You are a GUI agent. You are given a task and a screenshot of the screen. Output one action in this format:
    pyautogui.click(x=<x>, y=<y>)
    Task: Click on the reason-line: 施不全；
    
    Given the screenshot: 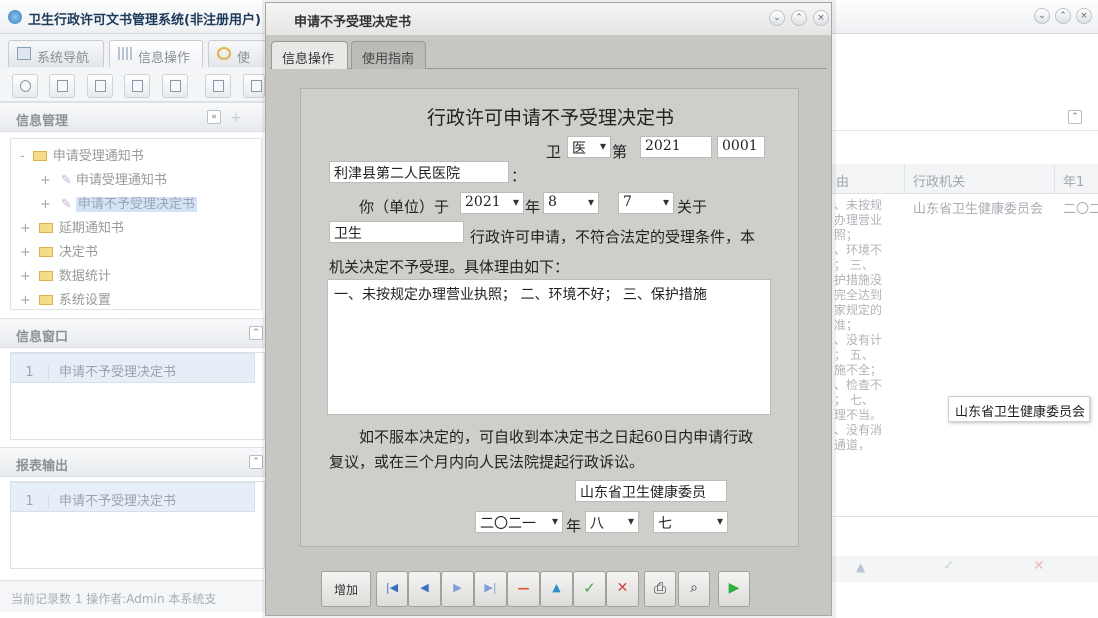 What is the action you would take?
    pyautogui.click(x=858, y=370)
    